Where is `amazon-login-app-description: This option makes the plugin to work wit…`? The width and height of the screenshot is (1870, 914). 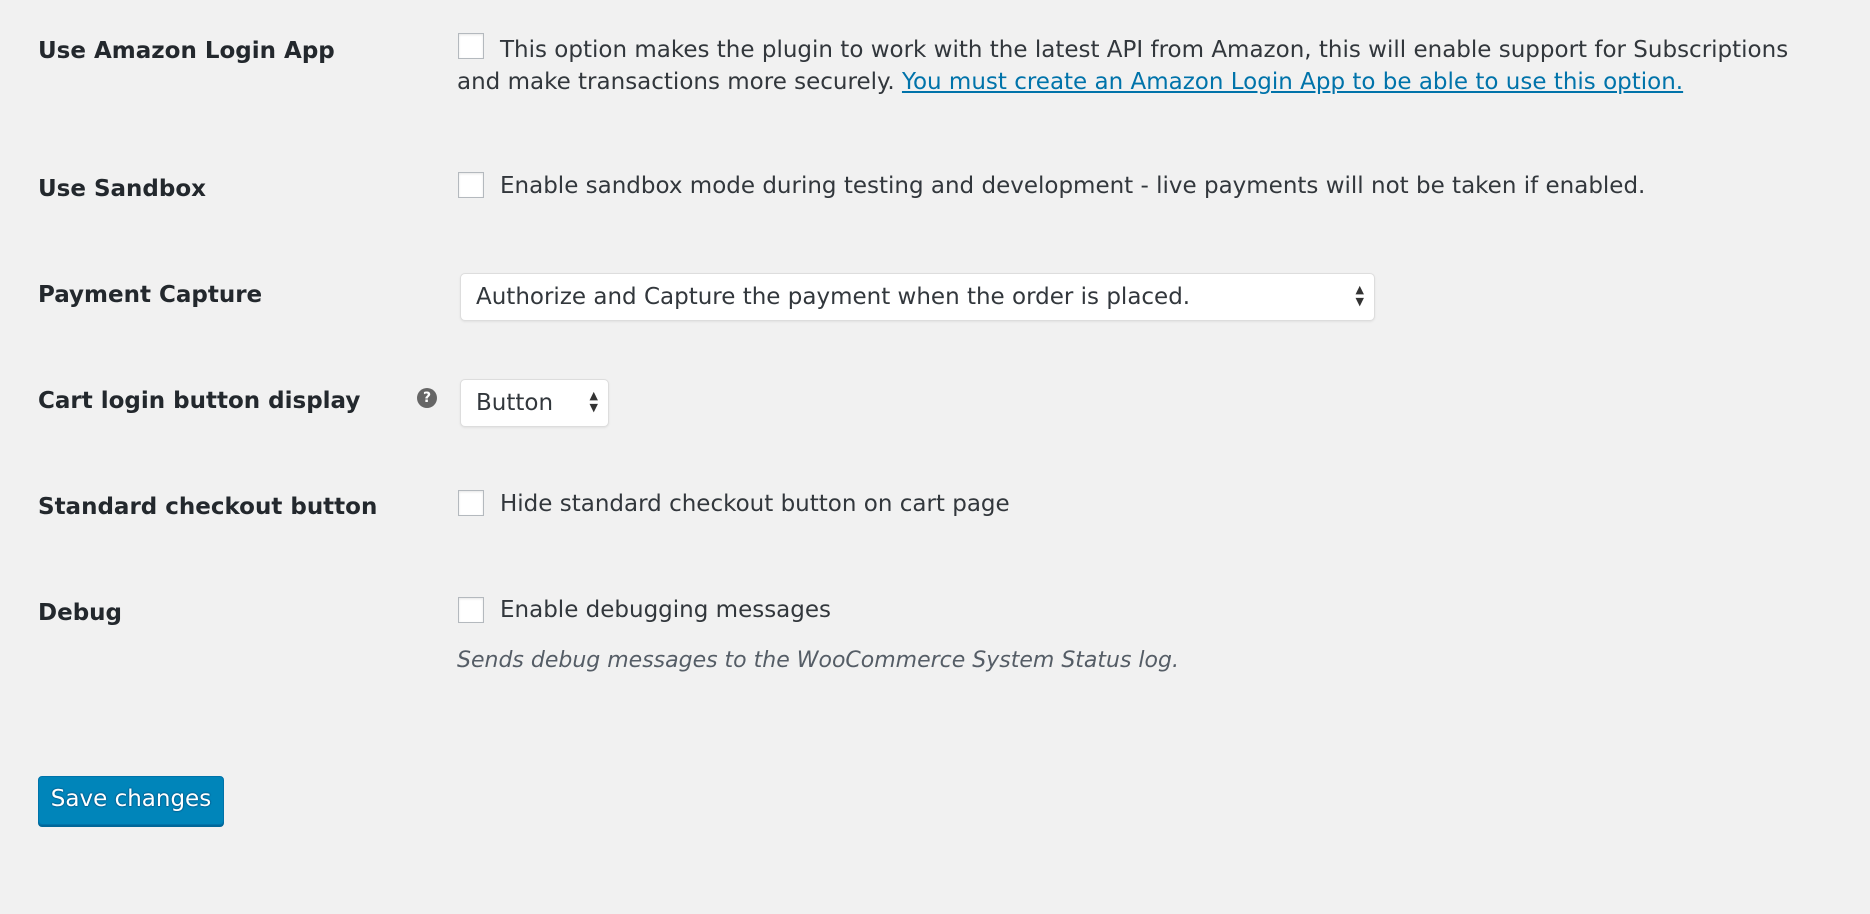
amazon-login-app-description: This option makes the plugin to work wit… is located at coordinates (1147, 66).